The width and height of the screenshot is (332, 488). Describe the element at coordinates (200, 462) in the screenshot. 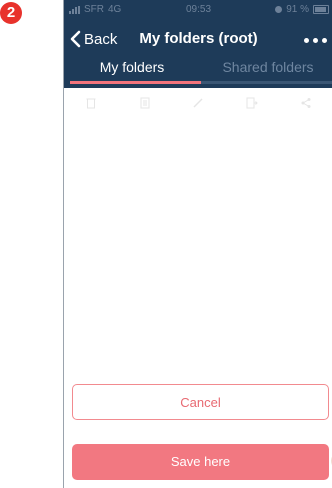

I see `save-here-button: Save here` at that location.